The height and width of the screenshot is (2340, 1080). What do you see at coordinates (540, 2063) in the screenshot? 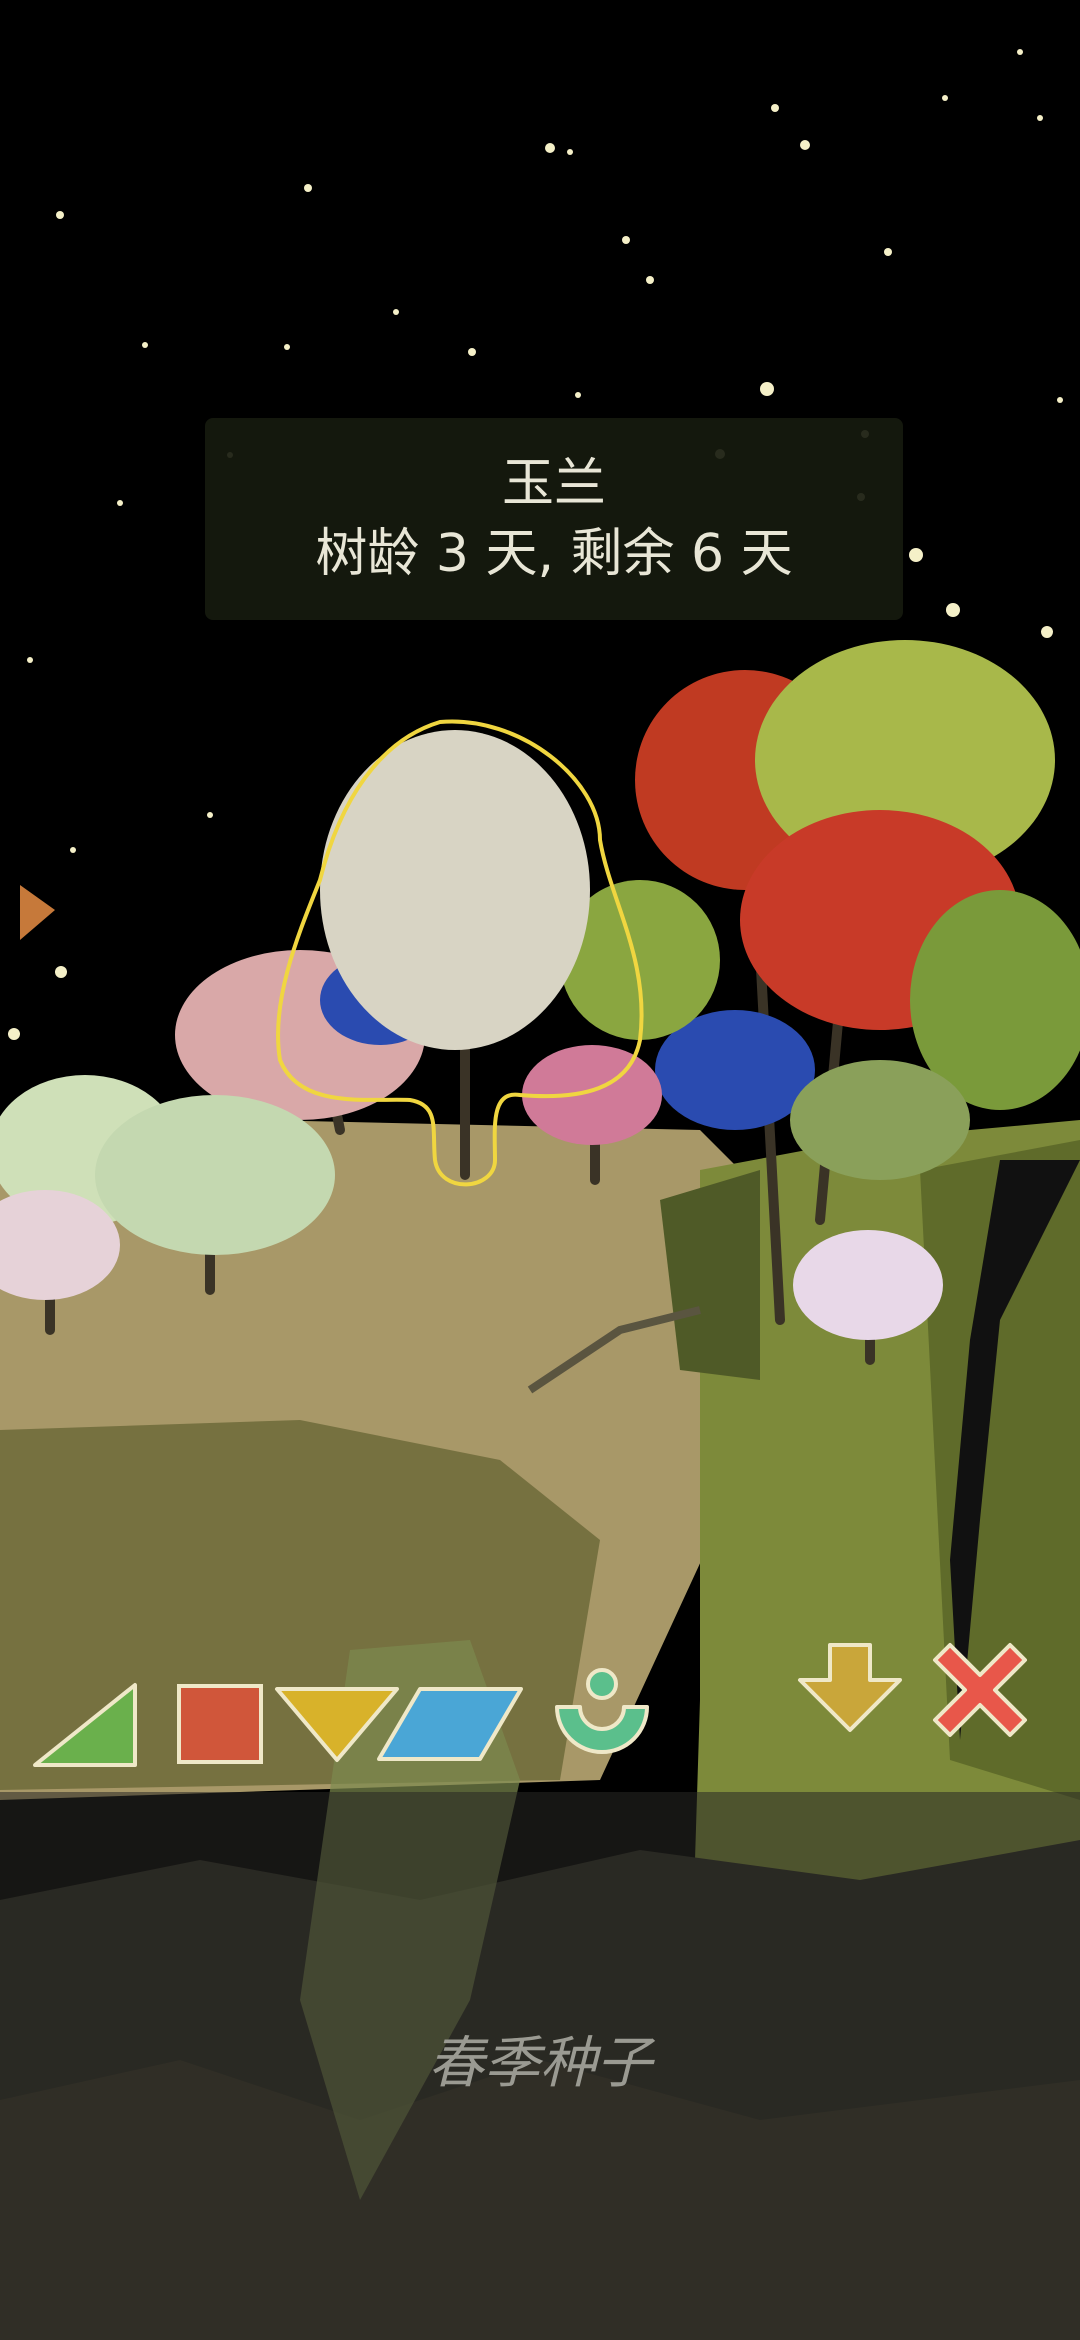
I see `seed-category-label: 春季种子` at bounding box center [540, 2063].